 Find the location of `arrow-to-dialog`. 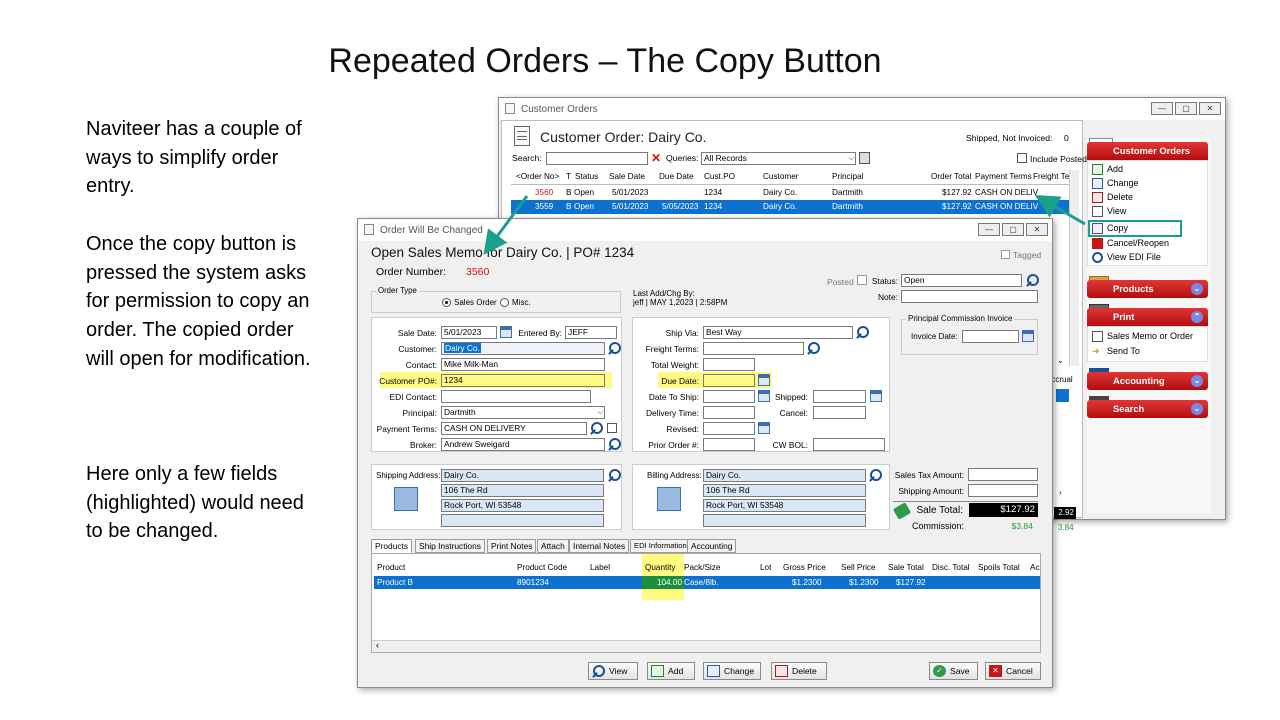

arrow-to-dialog is located at coordinates (506, 225).